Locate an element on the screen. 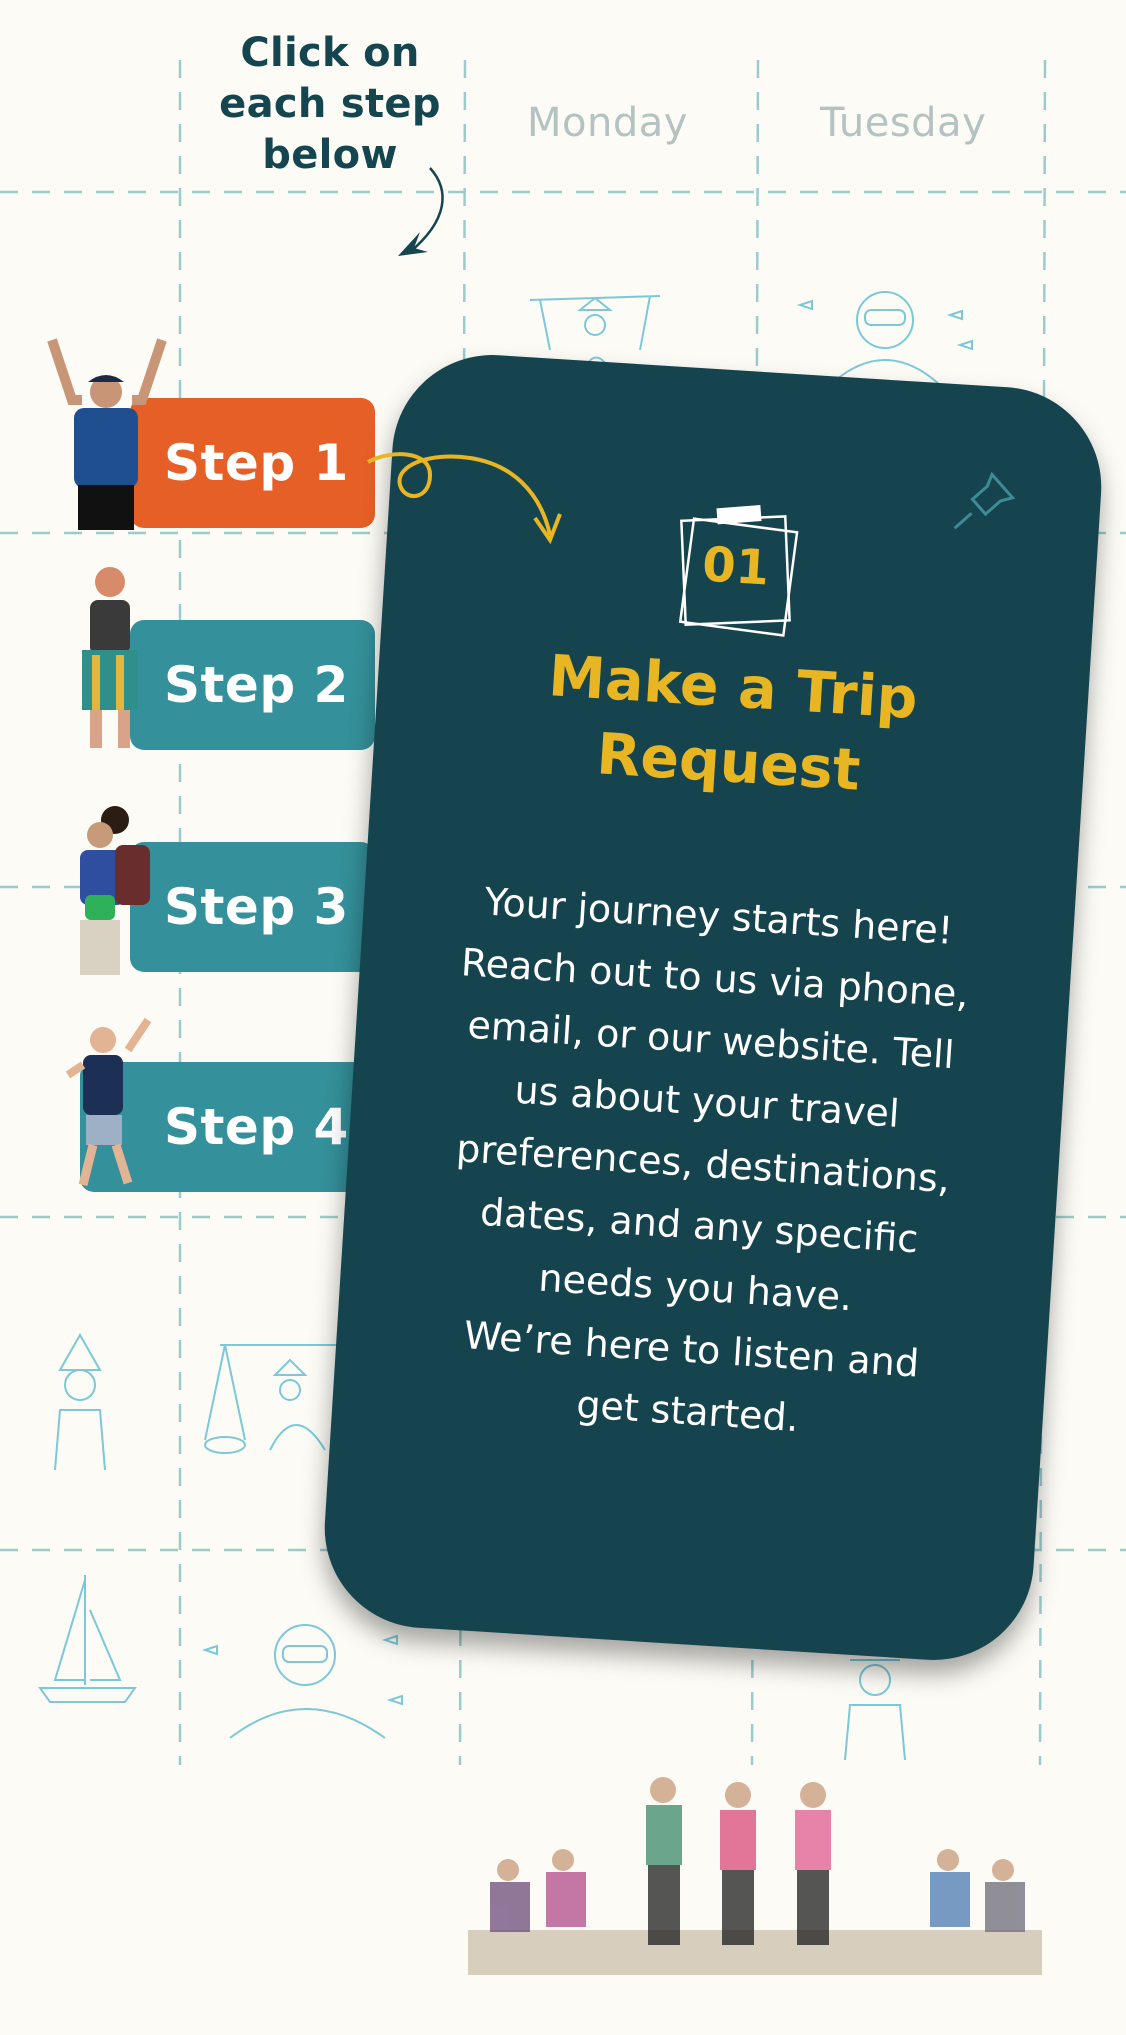 Image resolution: width=1126 pixels, height=2035 pixels. step-3-button: Step 3 is located at coordinates (252, 907).